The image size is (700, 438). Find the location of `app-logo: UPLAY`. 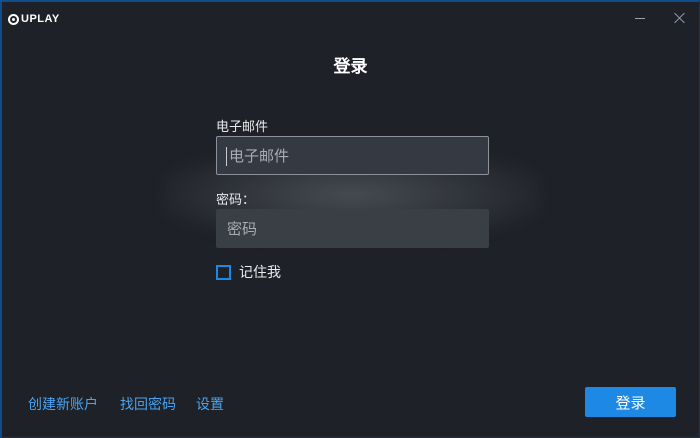

app-logo: UPLAY is located at coordinates (34, 19).